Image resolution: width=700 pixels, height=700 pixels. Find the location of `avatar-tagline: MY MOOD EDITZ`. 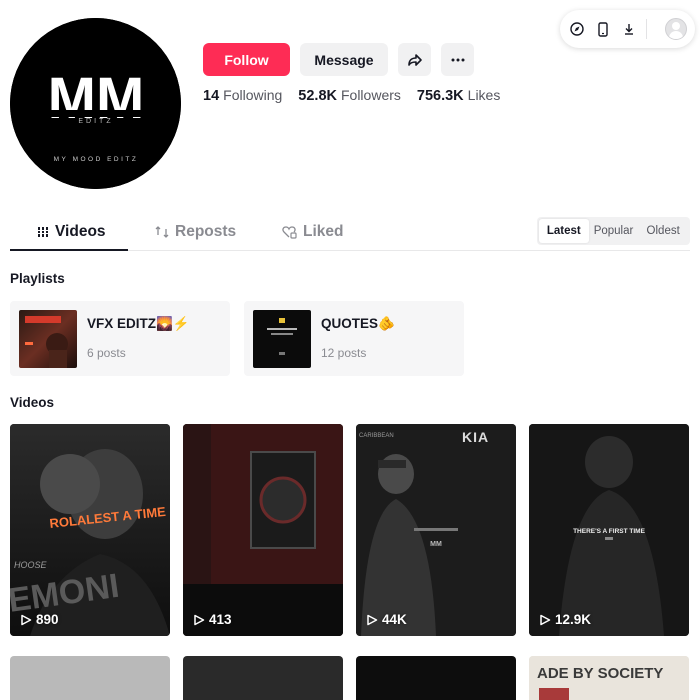

avatar-tagline: MY MOOD EDITZ is located at coordinates (96, 159).